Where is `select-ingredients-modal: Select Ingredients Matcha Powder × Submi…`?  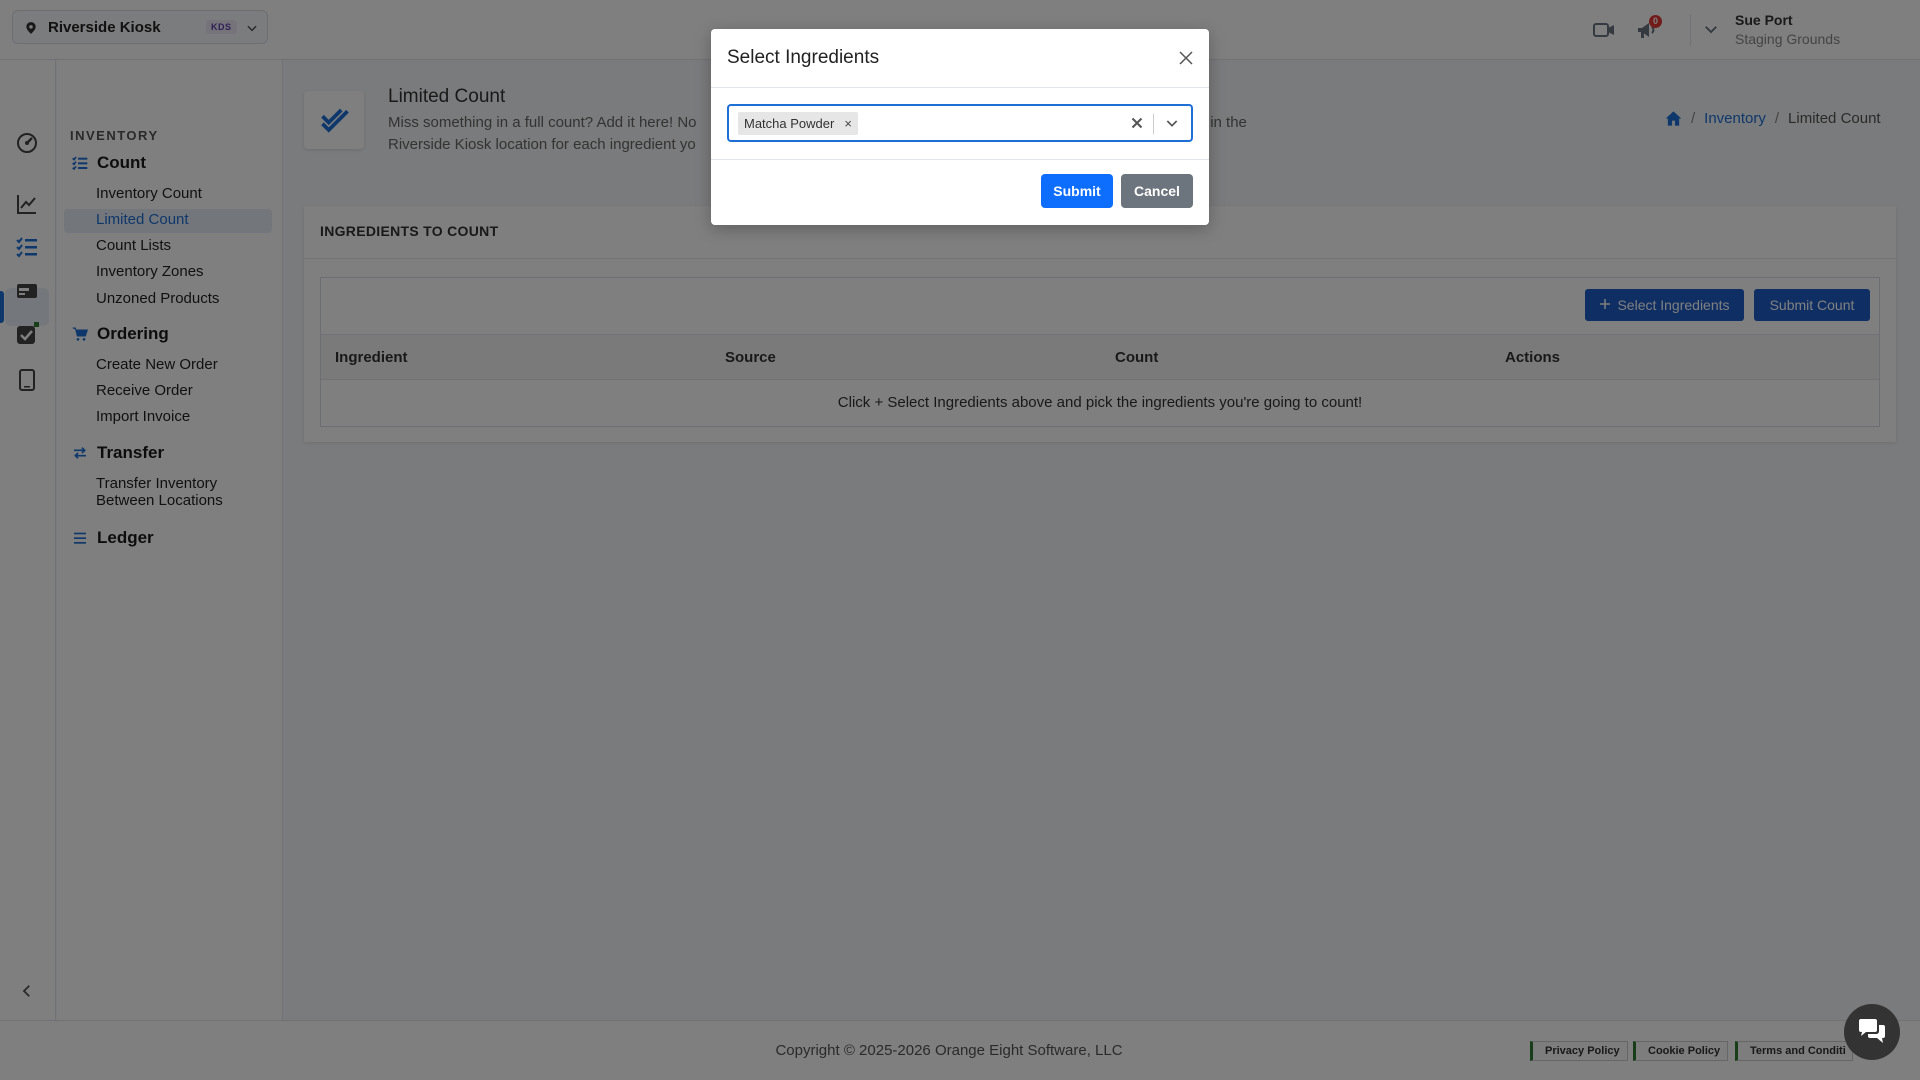 select-ingredients-modal: Select Ingredients Matcha Powder × Submi… is located at coordinates (960, 127).